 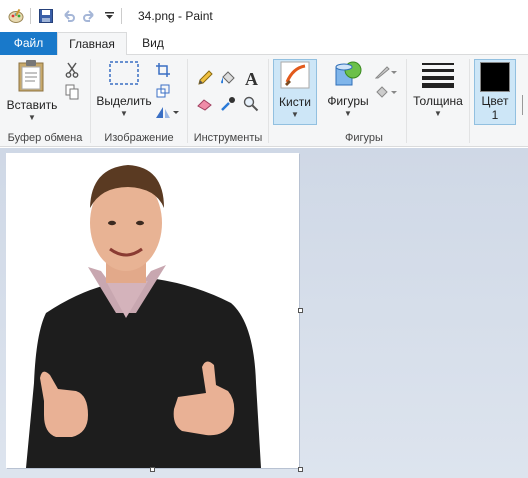 What do you see at coordinates (295, 92) in the screenshot?
I see `brushes-button: Кисти ▼` at bounding box center [295, 92].